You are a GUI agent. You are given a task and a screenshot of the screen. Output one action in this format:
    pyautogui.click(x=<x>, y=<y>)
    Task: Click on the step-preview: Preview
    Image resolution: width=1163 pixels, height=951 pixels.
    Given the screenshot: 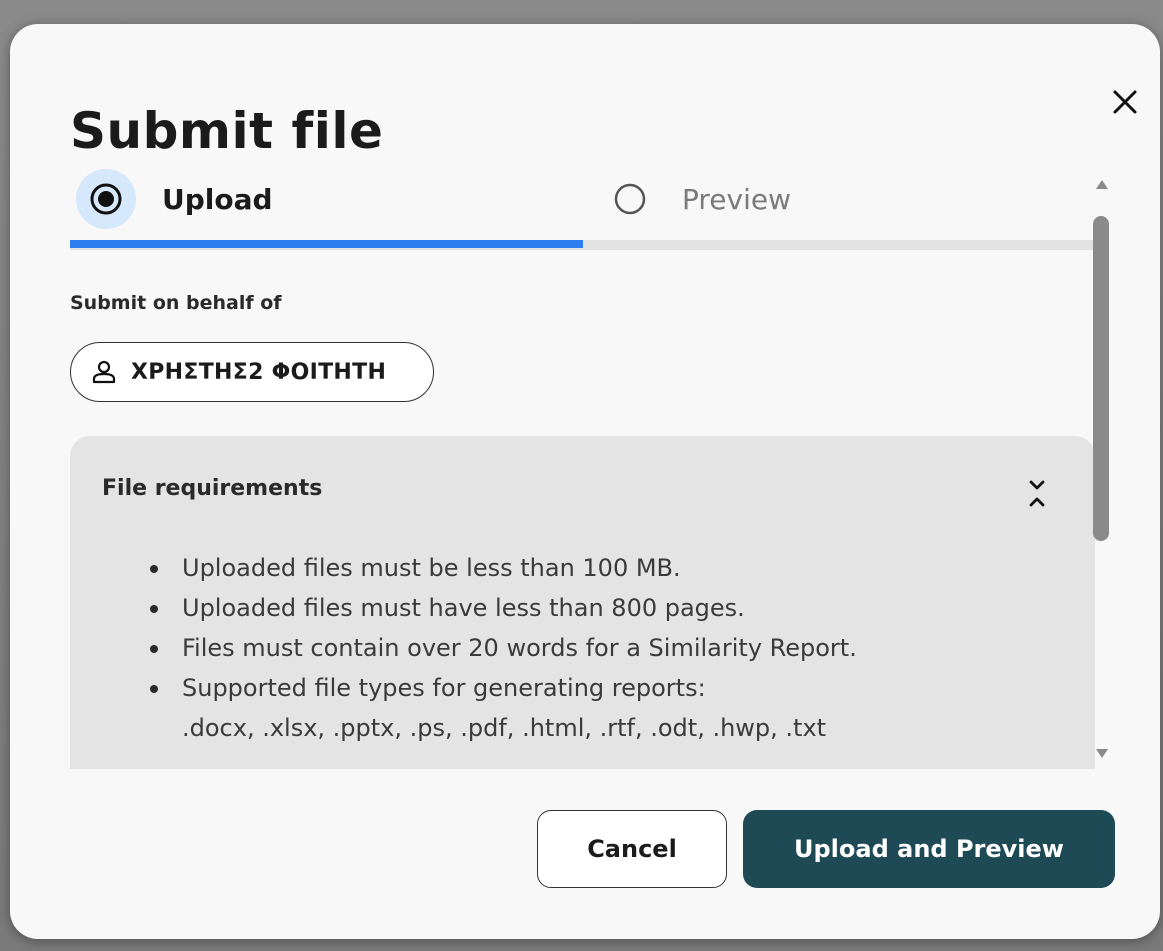 What is the action you would take?
    pyautogui.click(x=695, y=199)
    